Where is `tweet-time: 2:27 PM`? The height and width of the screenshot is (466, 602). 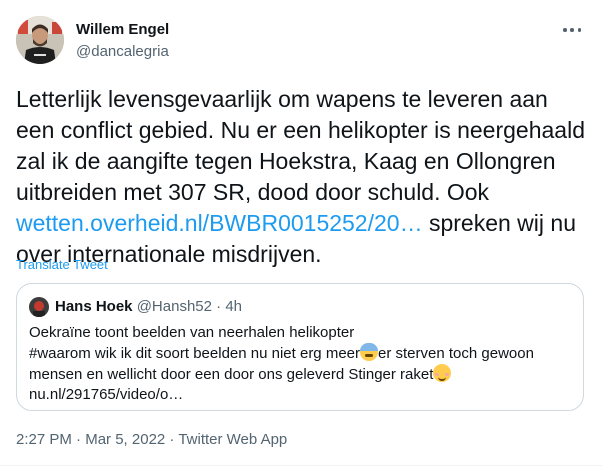 tweet-time: 2:27 PM is located at coordinates (44, 439).